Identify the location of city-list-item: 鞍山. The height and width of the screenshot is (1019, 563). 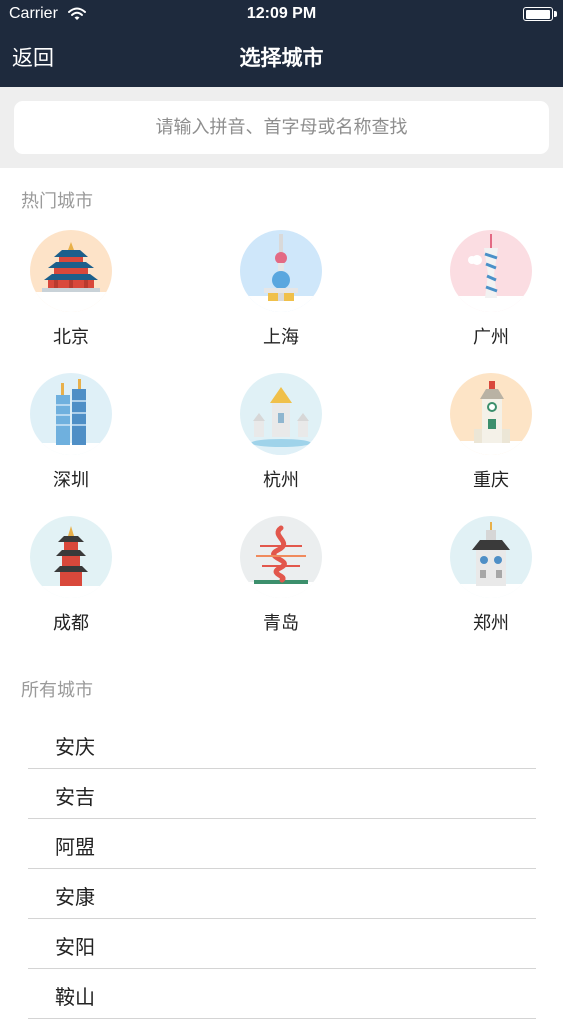
(282, 994).